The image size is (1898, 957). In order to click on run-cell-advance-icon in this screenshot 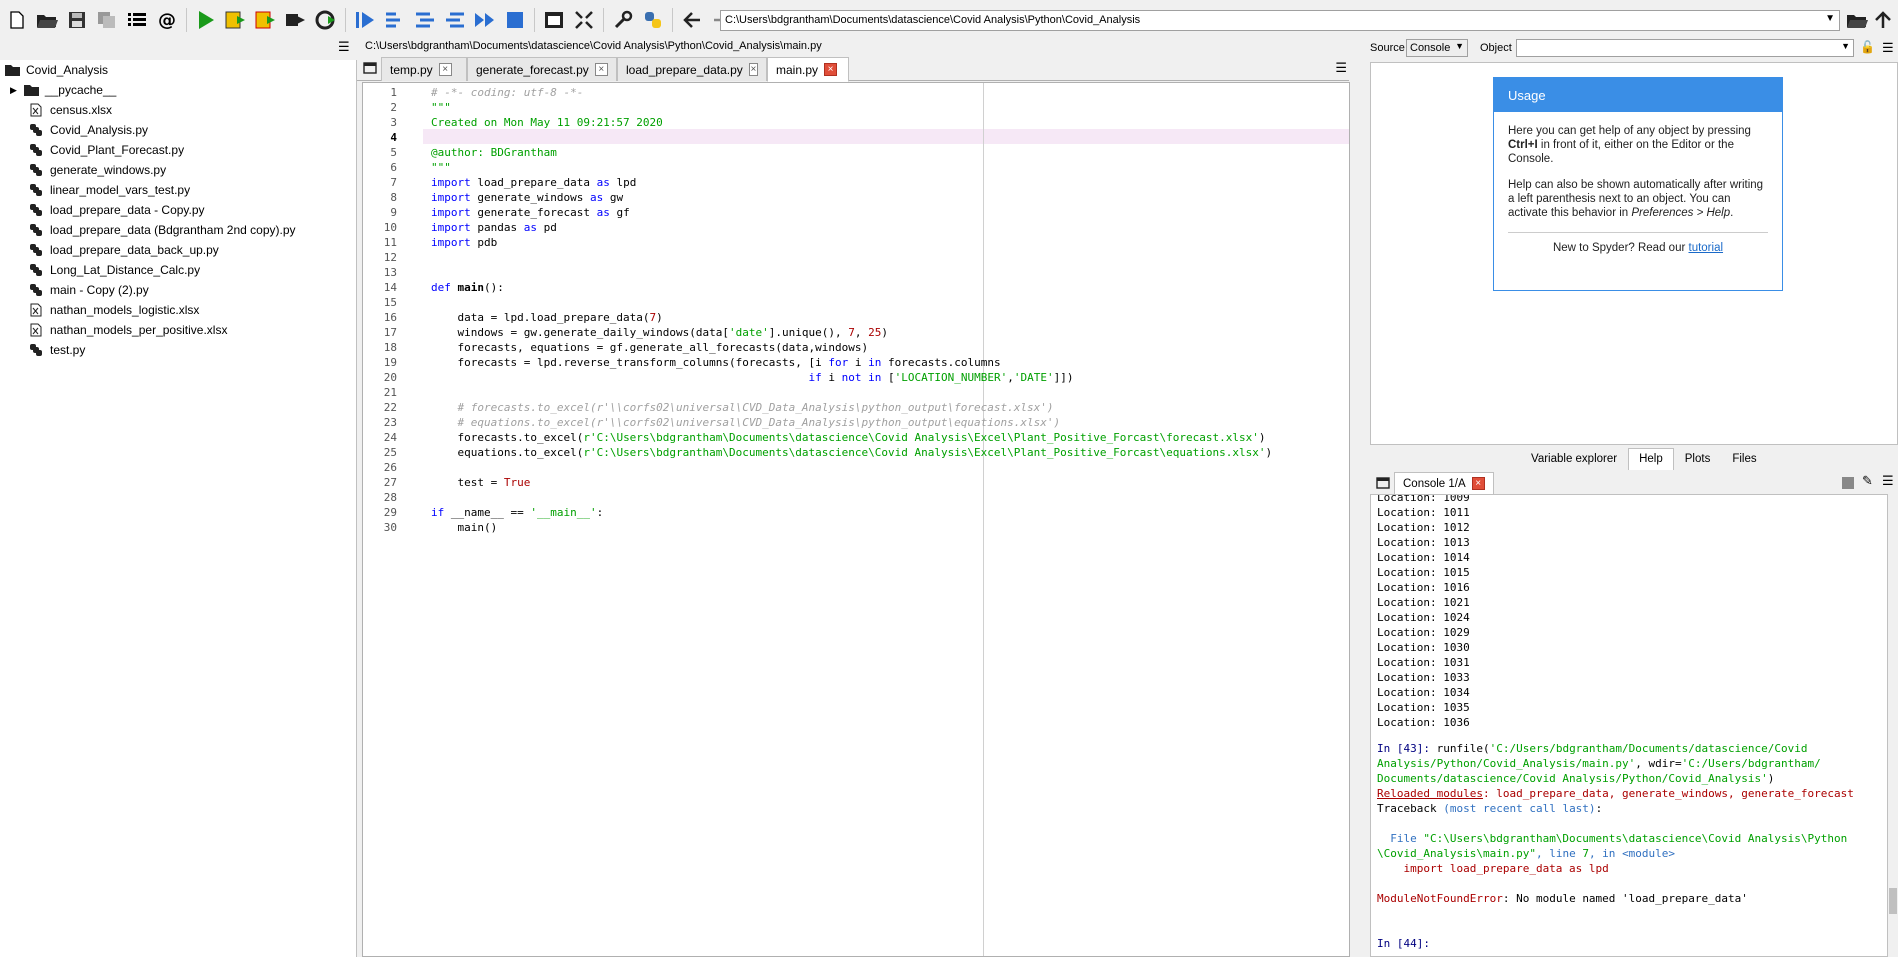, I will do `click(266, 20)`.